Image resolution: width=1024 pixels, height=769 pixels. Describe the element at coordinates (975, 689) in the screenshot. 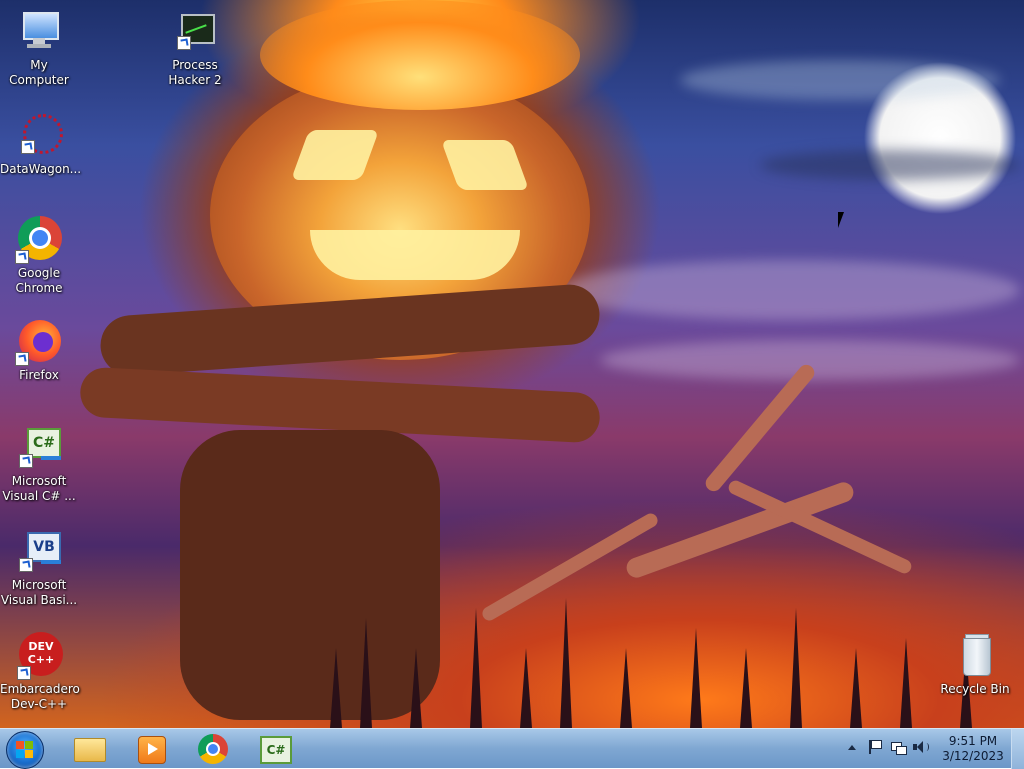

I see `desktop-icon-label: Recycle Bin` at that location.